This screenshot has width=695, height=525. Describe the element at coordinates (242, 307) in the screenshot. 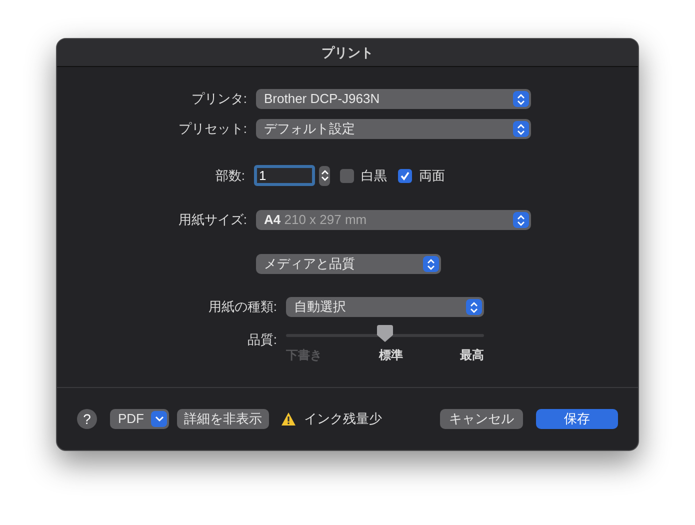

I see `field-label: 用紙の種類:` at that location.